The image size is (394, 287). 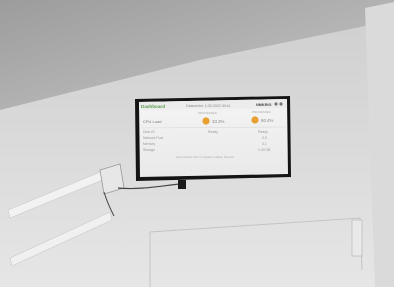 What do you see at coordinates (149, 150) in the screenshot?
I see `row-label: Storage` at bounding box center [149, 150].